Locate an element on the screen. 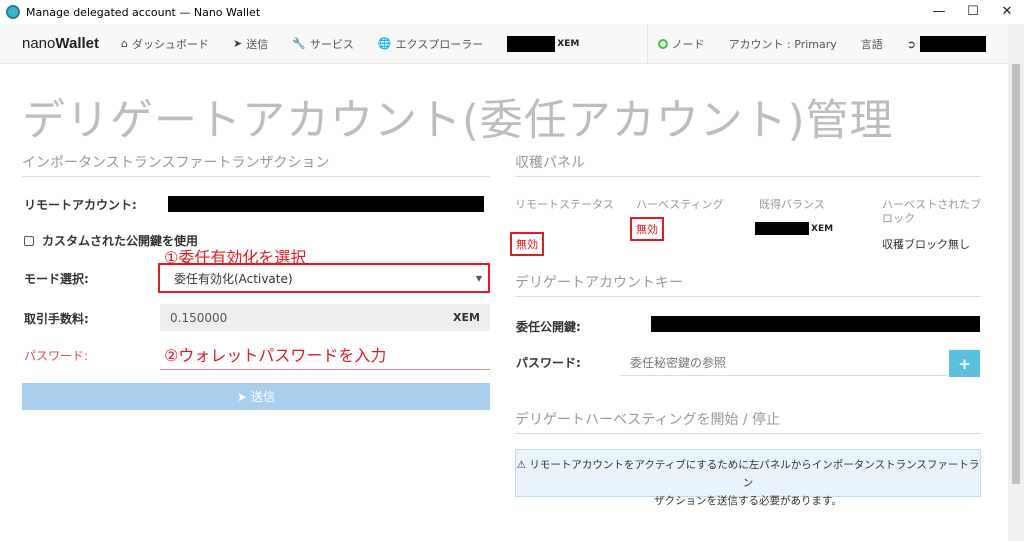  balance-unit: XEM is located at coordinates (568, 43).